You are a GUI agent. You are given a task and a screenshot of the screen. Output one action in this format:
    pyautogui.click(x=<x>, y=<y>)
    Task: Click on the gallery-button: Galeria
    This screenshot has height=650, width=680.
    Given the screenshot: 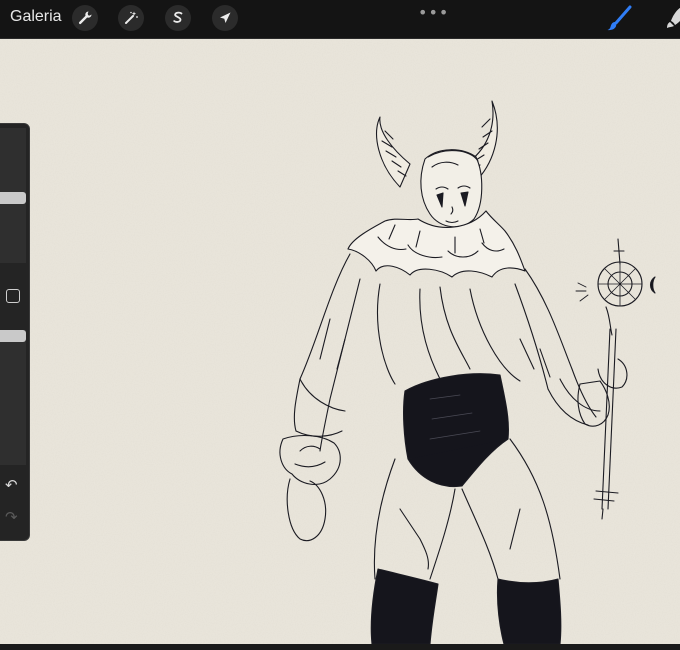 What is the action you would take?
    pyautogui.click(x=36, y=17)
    